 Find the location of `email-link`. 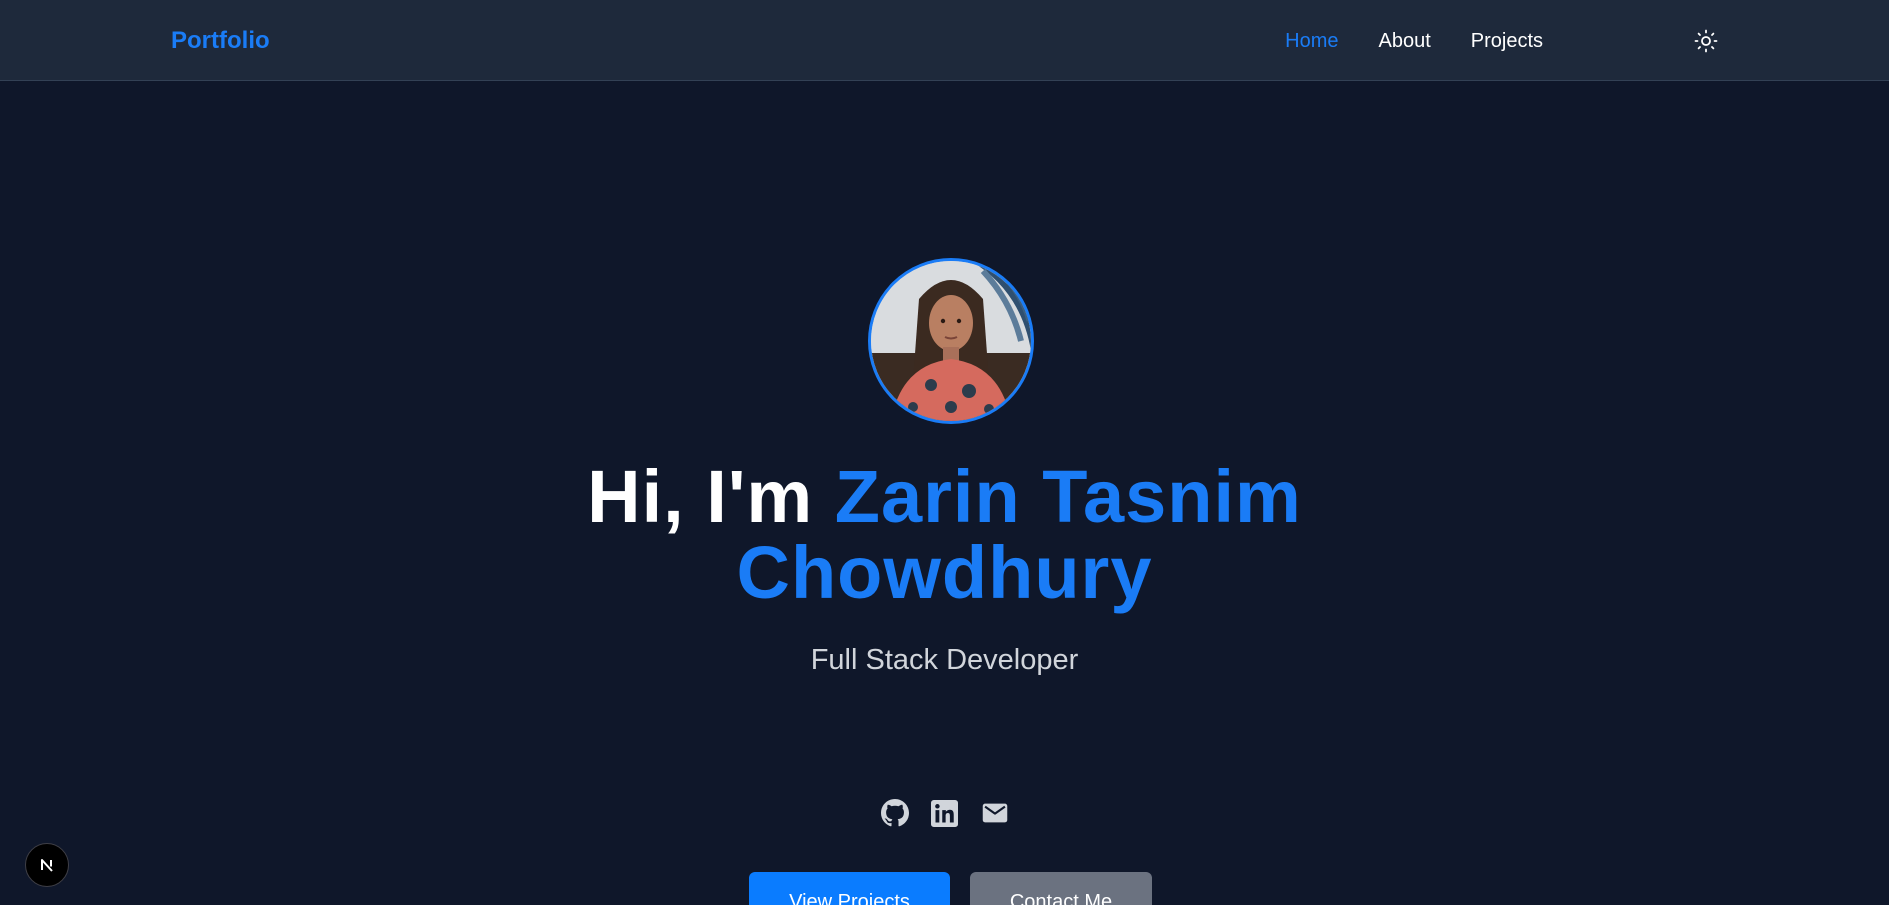

email-link is located at coordinates (995, 813).